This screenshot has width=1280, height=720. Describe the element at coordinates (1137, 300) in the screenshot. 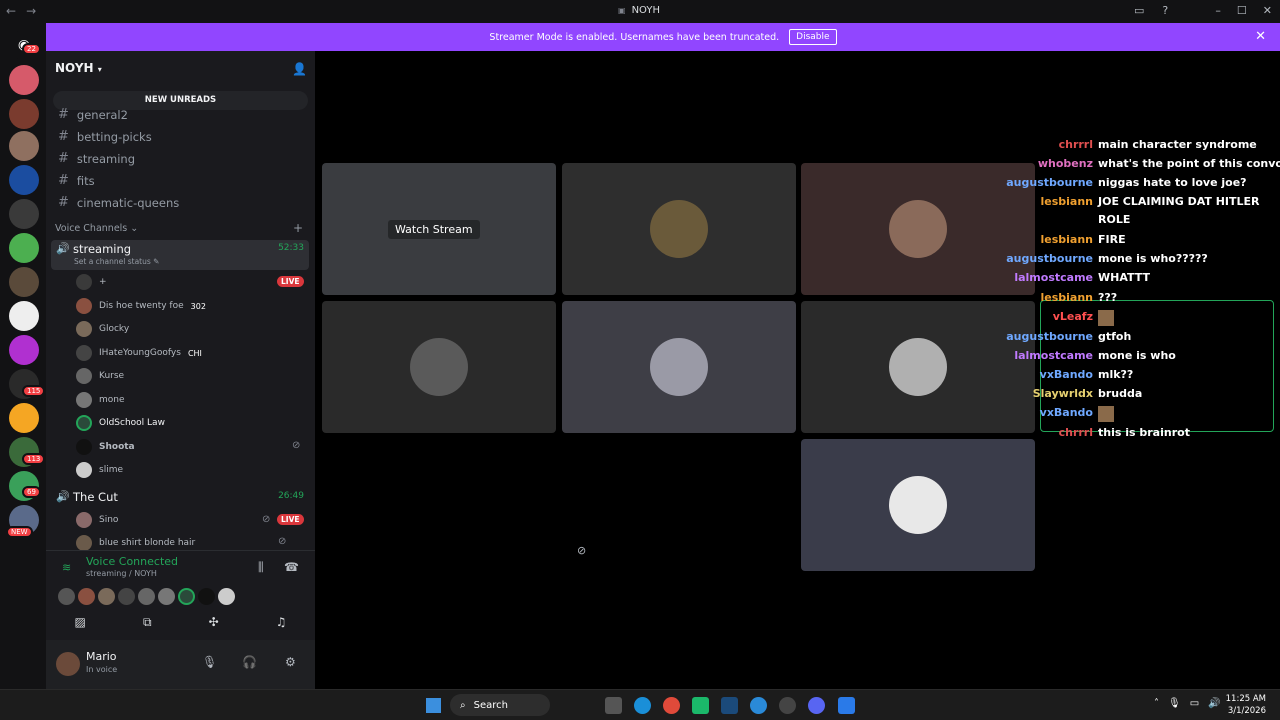

I see `chat-message: lesbiann???` at that location.